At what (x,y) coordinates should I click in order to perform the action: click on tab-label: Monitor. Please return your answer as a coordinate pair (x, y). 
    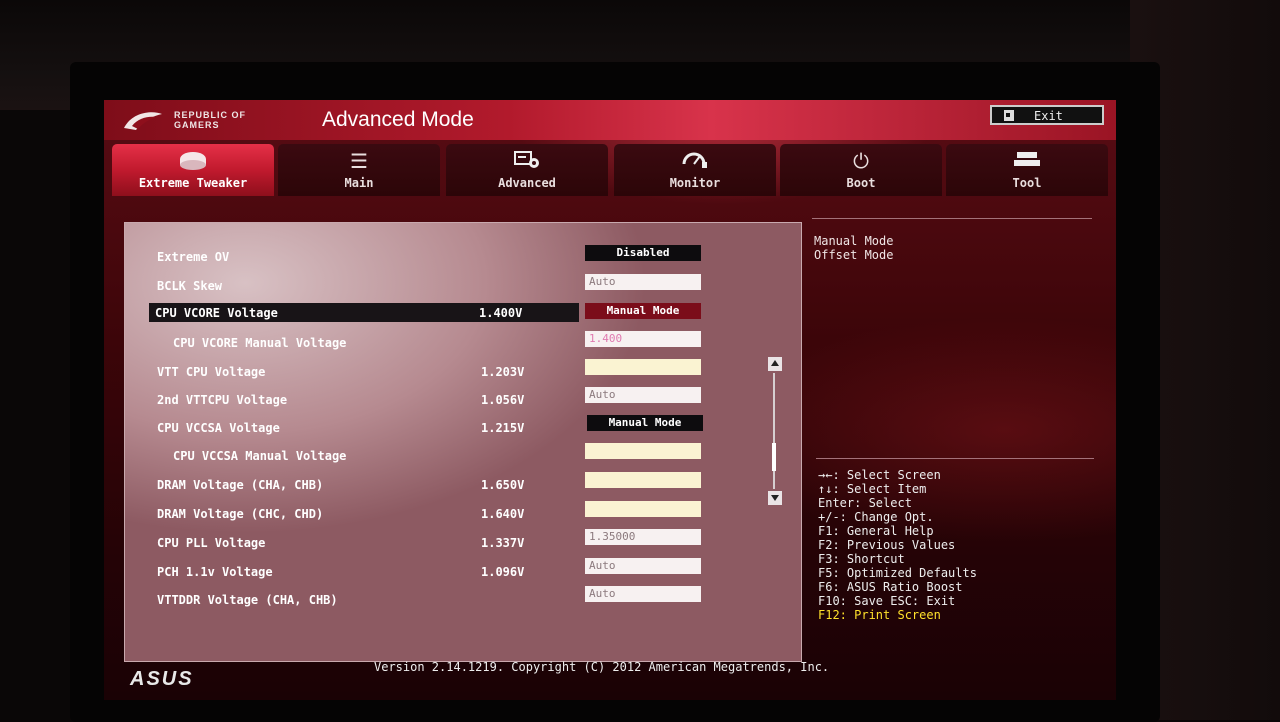
    Looking at the image, I should click on (695, 183).